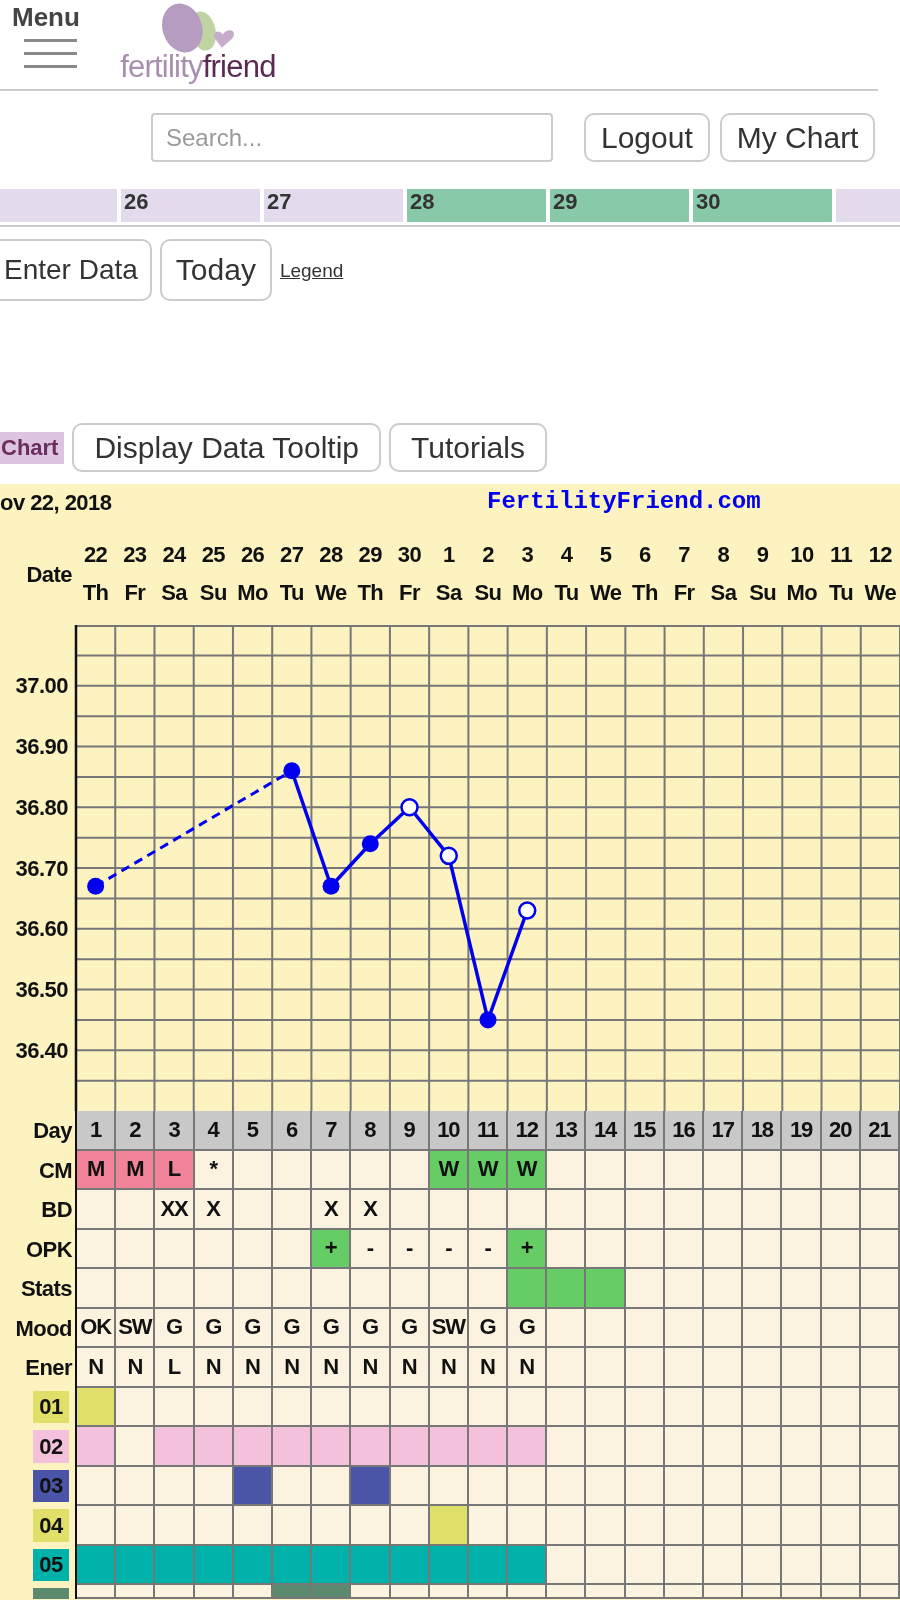 This screenshot has height=1600, width=900. I want to click on table-cell: W, so click(528, 1170).